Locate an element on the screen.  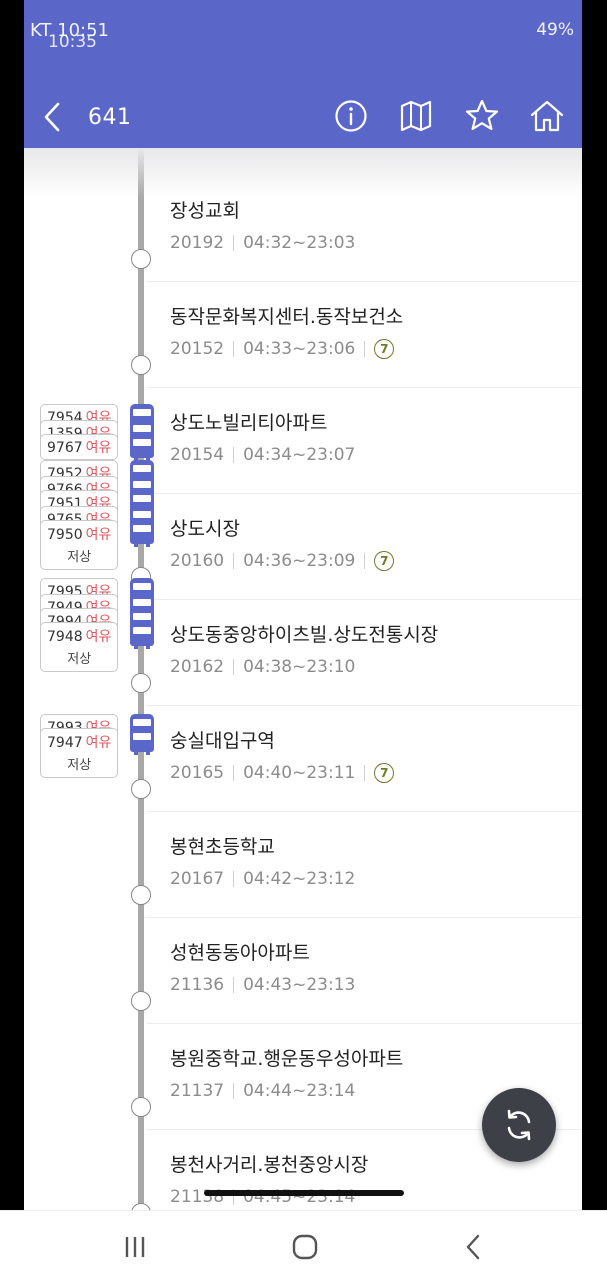
stop-row: 봉현초등학교 20167 04:42~23:12 is located at coordinates (303, 865).